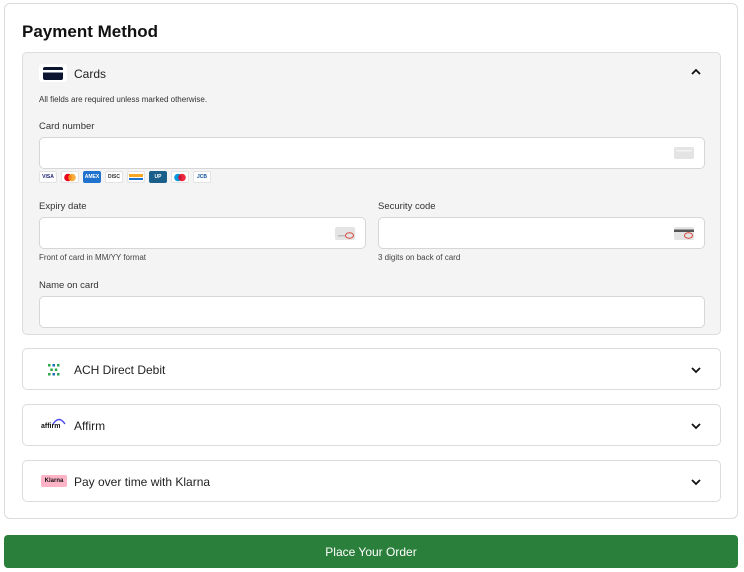 This screenshot has height=572, width=744. What do you see at coordinates (371, 551) in the screenshot?
I see `place-order-button: Place Your Order` at bounding box center [371, 551].